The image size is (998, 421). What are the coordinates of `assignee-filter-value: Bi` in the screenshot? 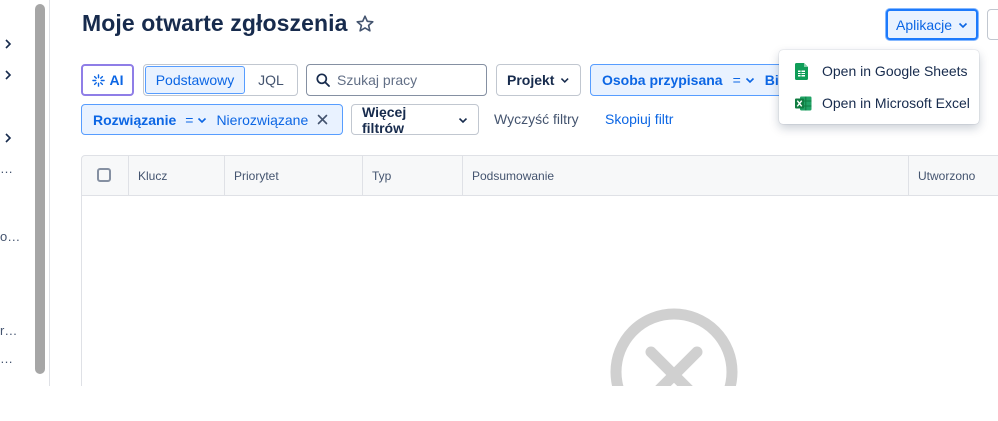 It's located at (771, 80).